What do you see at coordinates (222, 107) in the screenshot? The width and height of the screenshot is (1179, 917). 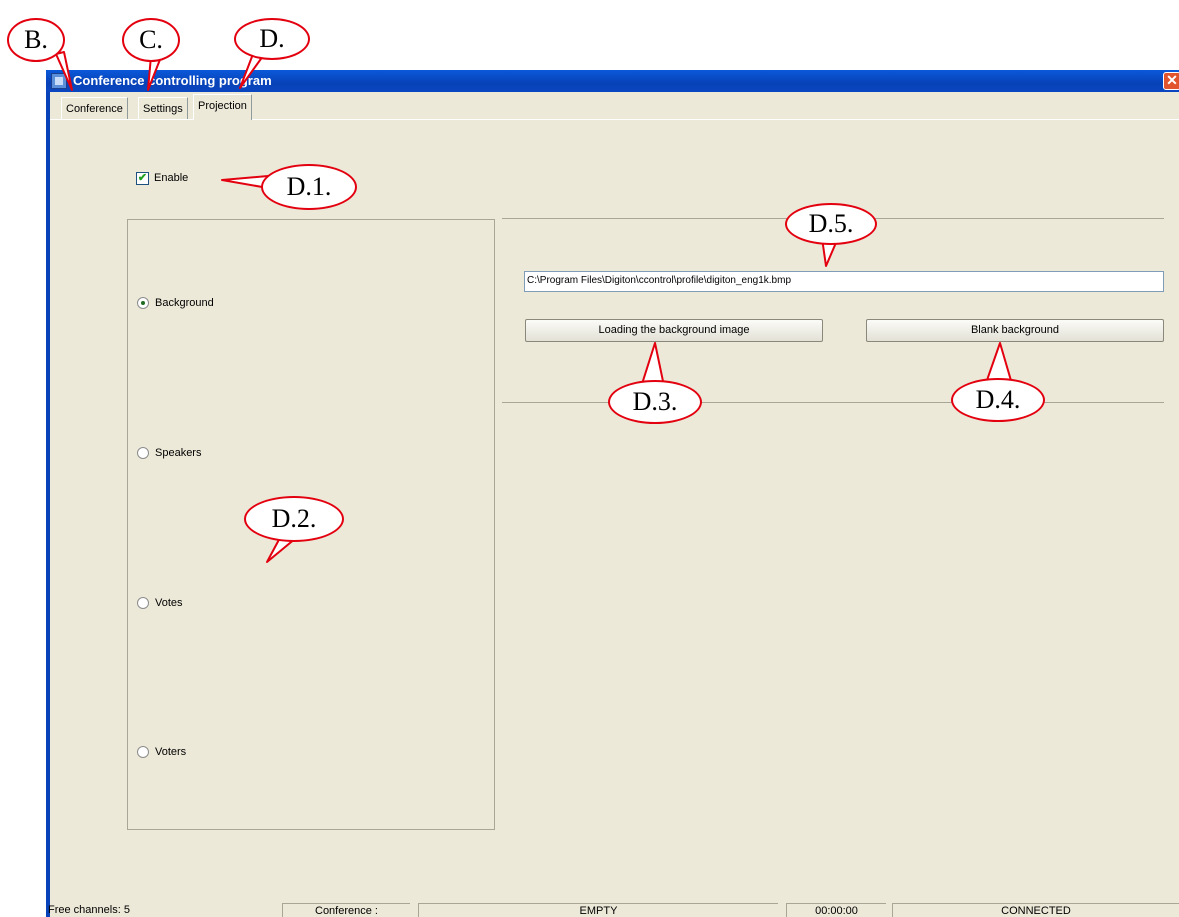 I see `tab-projection: Projection` at bounding box center [222, 107].